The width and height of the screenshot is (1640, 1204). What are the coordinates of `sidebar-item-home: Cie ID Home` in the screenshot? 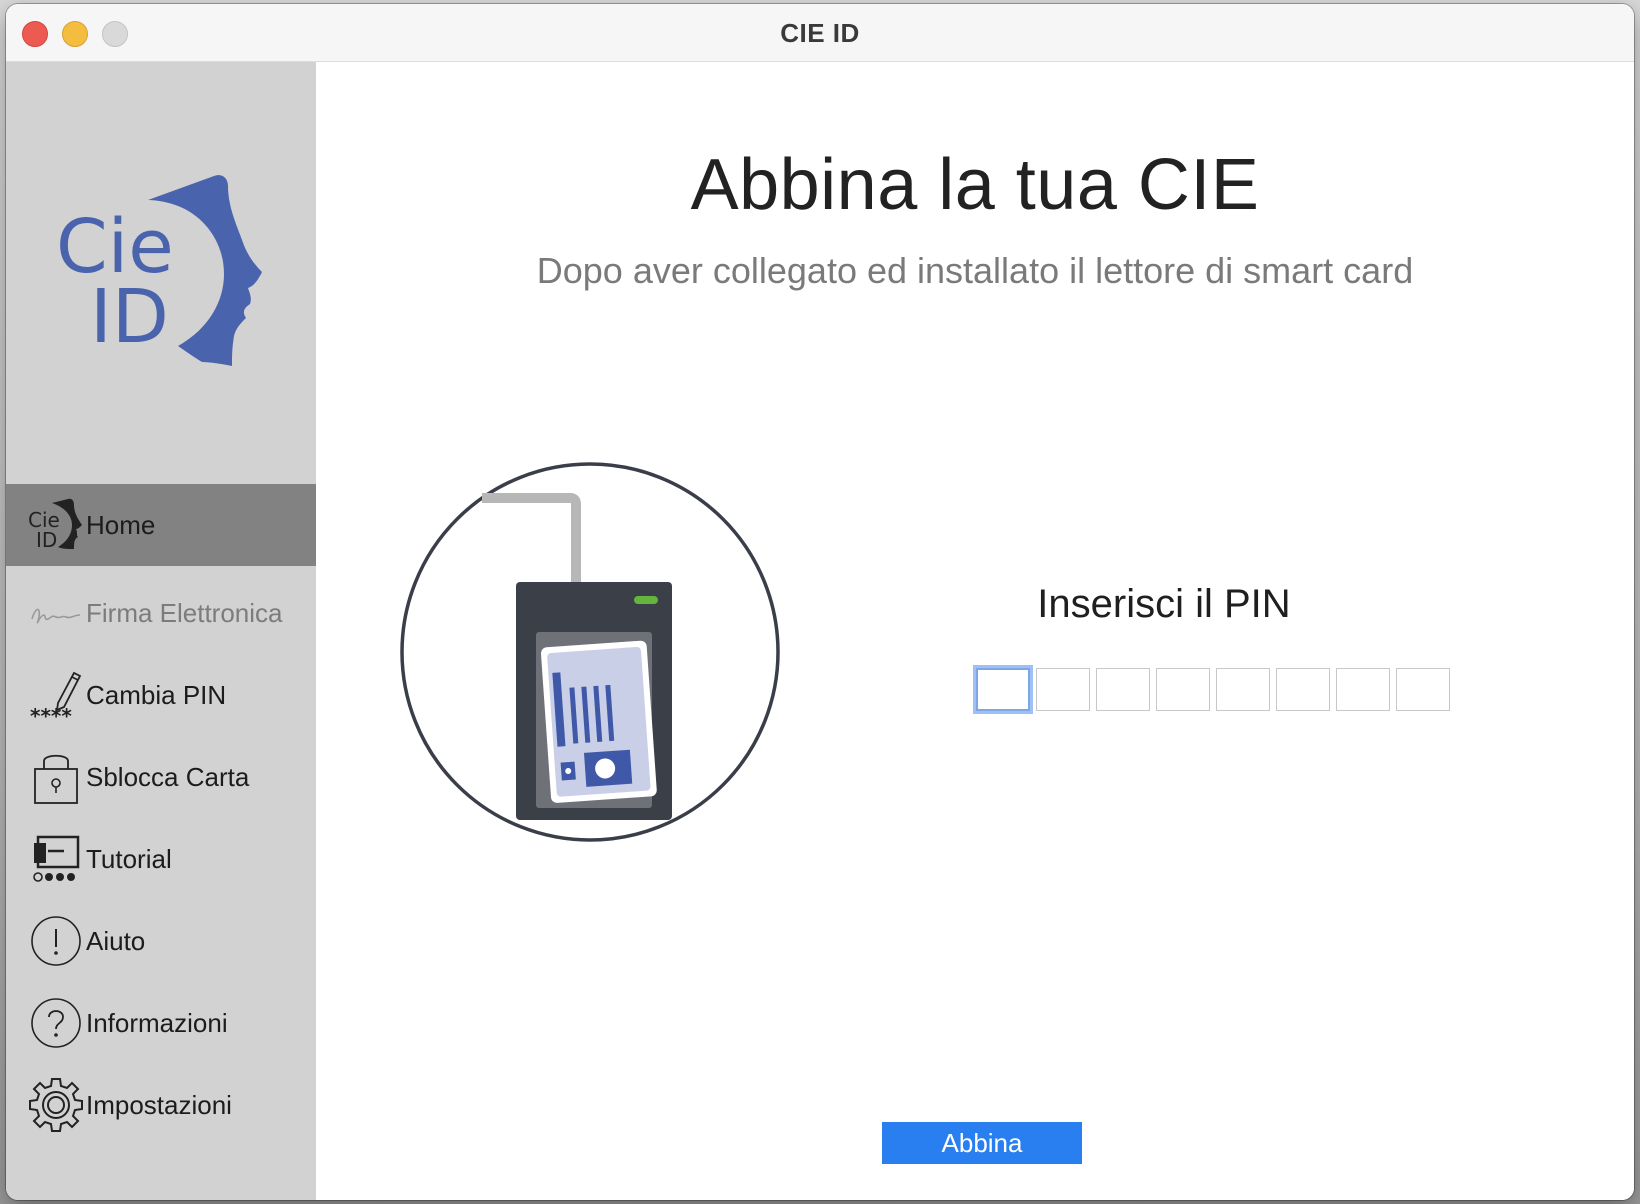 It's located at (161, 525).